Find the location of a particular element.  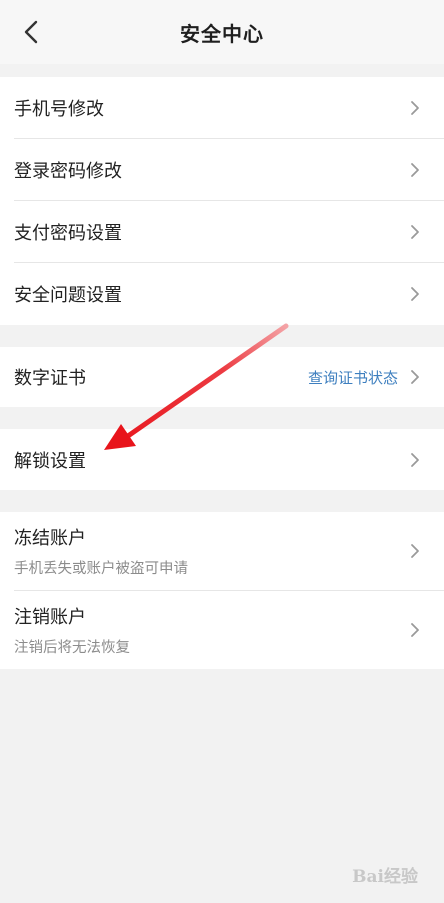

chevron-left-icon is located at coordinates (31, 32).